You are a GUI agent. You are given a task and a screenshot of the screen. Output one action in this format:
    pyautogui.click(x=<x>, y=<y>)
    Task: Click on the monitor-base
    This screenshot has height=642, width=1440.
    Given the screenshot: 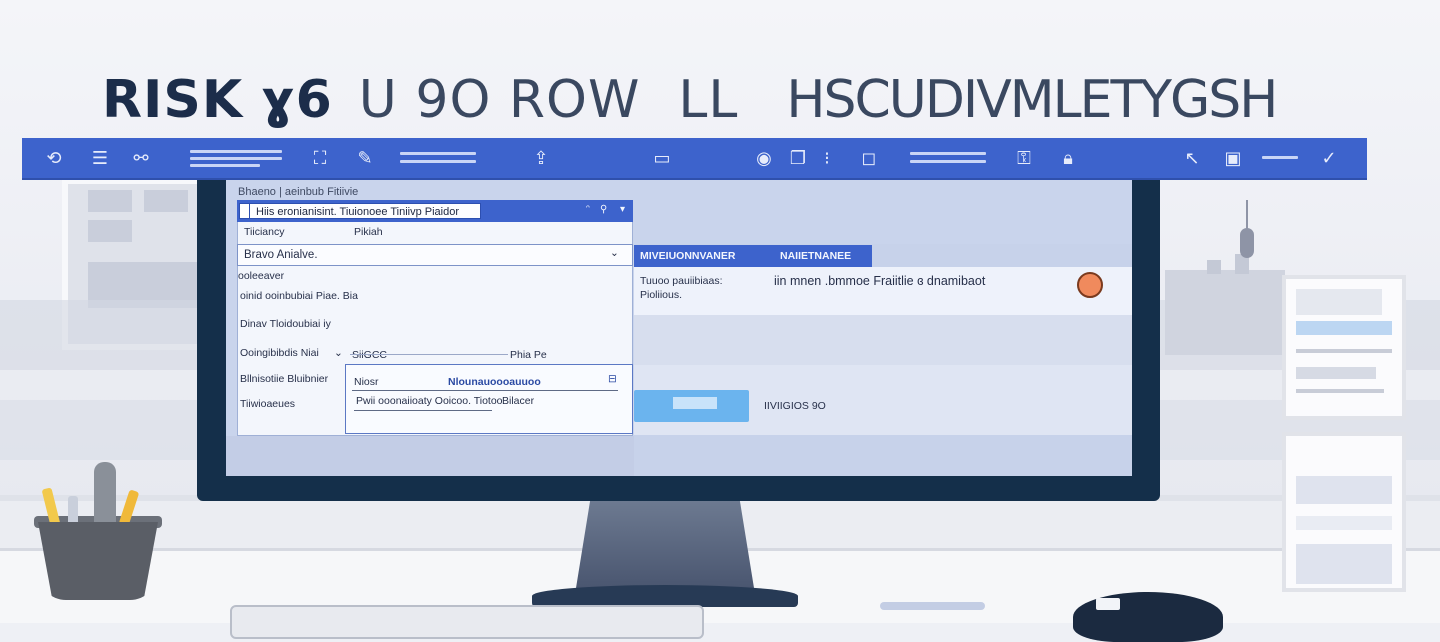 What is the action you would take?
    pyautogui.click(x=665, y=596)
    